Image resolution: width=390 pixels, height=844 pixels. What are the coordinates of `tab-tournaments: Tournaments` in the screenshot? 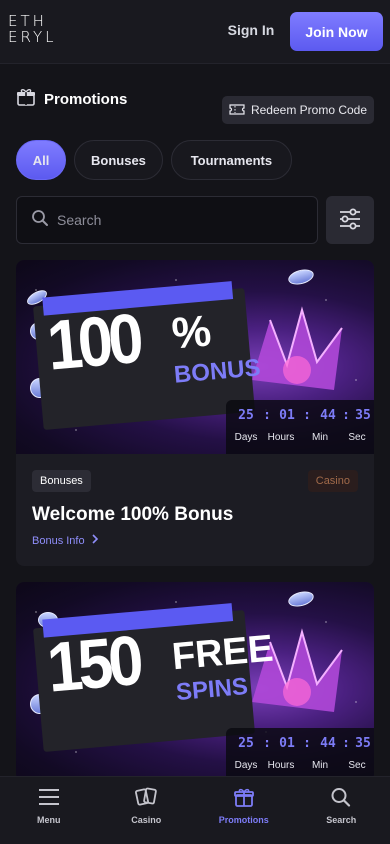 It's located at (231, 160).